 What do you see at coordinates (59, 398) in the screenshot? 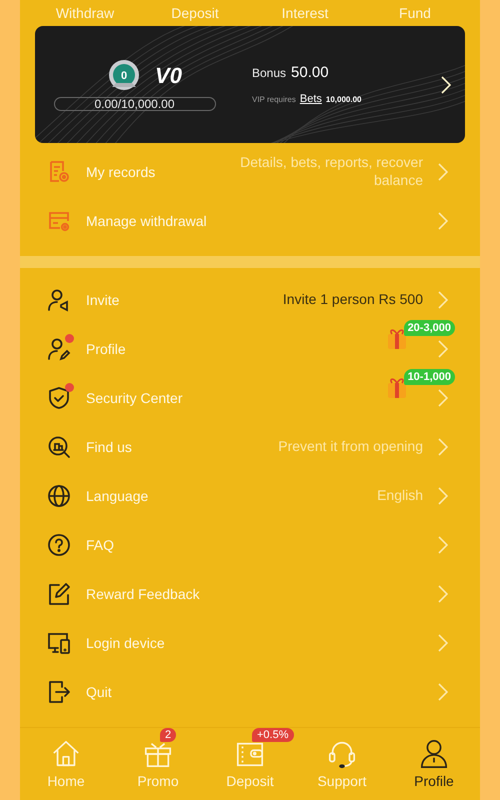
I see `shield-check-icon` at bounding box center [59, 398].